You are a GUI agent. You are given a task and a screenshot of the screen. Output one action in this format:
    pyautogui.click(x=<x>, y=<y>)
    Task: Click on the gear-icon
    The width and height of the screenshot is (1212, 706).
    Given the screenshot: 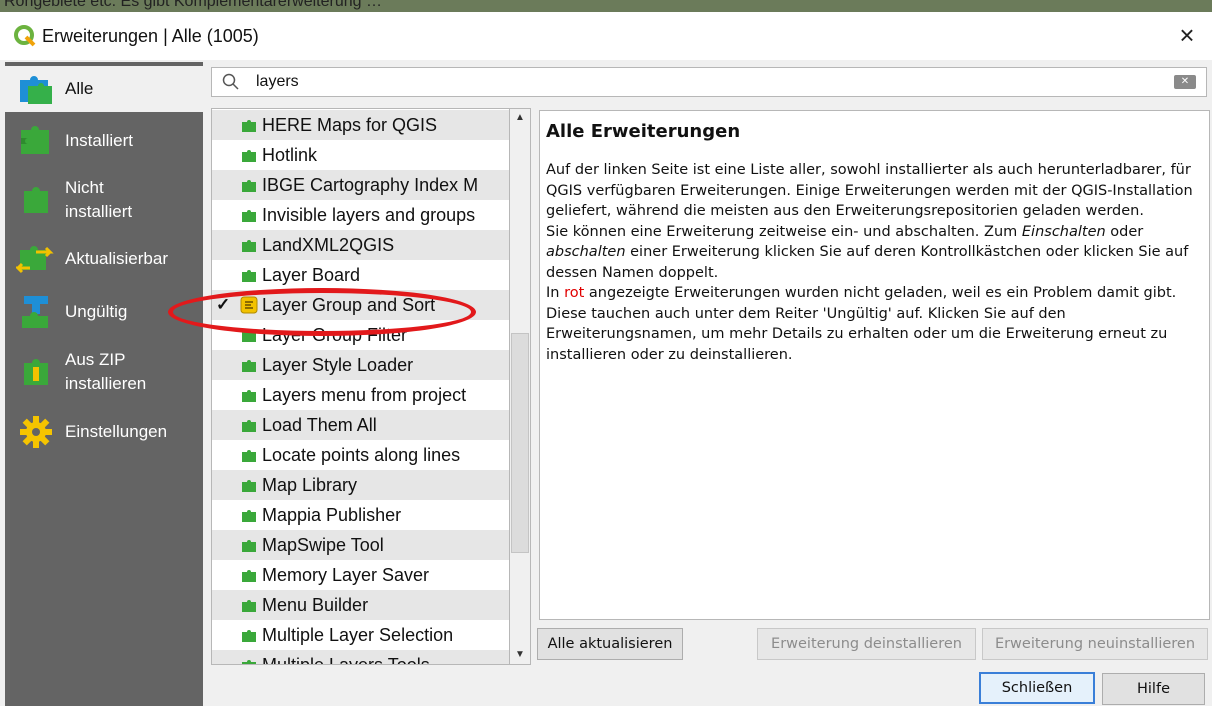 What is the action you would take?
    pyautogui.click(x=36, y=432)
    